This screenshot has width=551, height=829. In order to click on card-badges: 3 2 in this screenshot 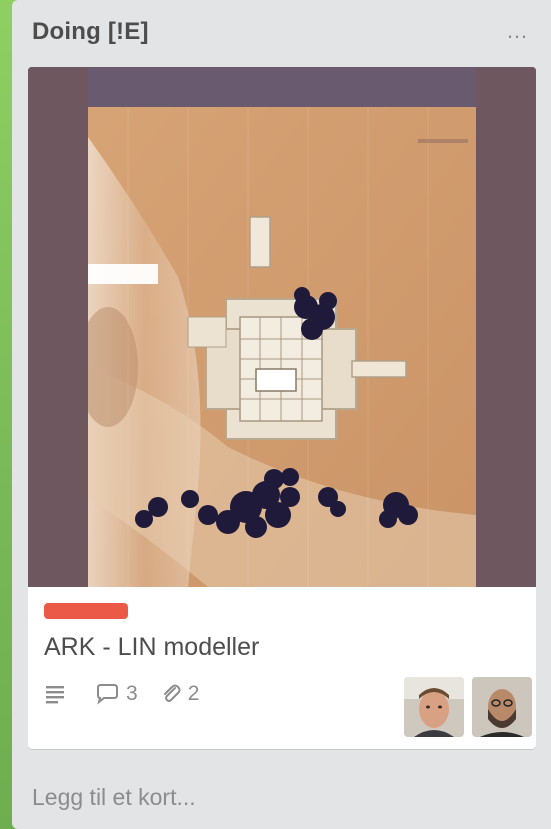, I will do `click(132, 694)`.